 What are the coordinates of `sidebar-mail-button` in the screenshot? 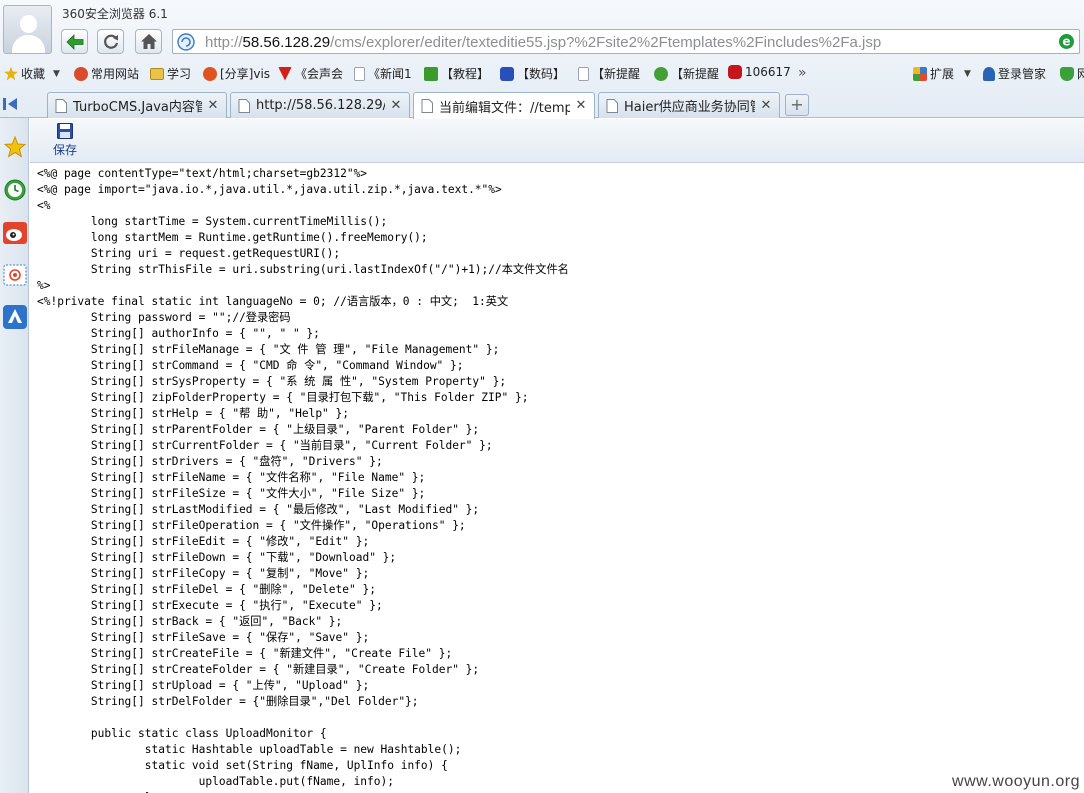 It's located at (14, 274).